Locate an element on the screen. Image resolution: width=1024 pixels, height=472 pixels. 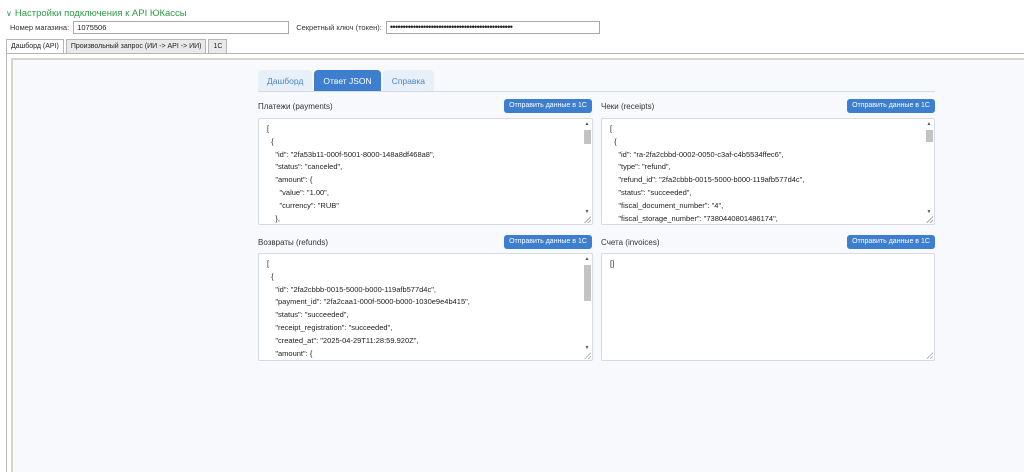
receipts-title: Чеки (receipts) is located at coordinates (628, 106).